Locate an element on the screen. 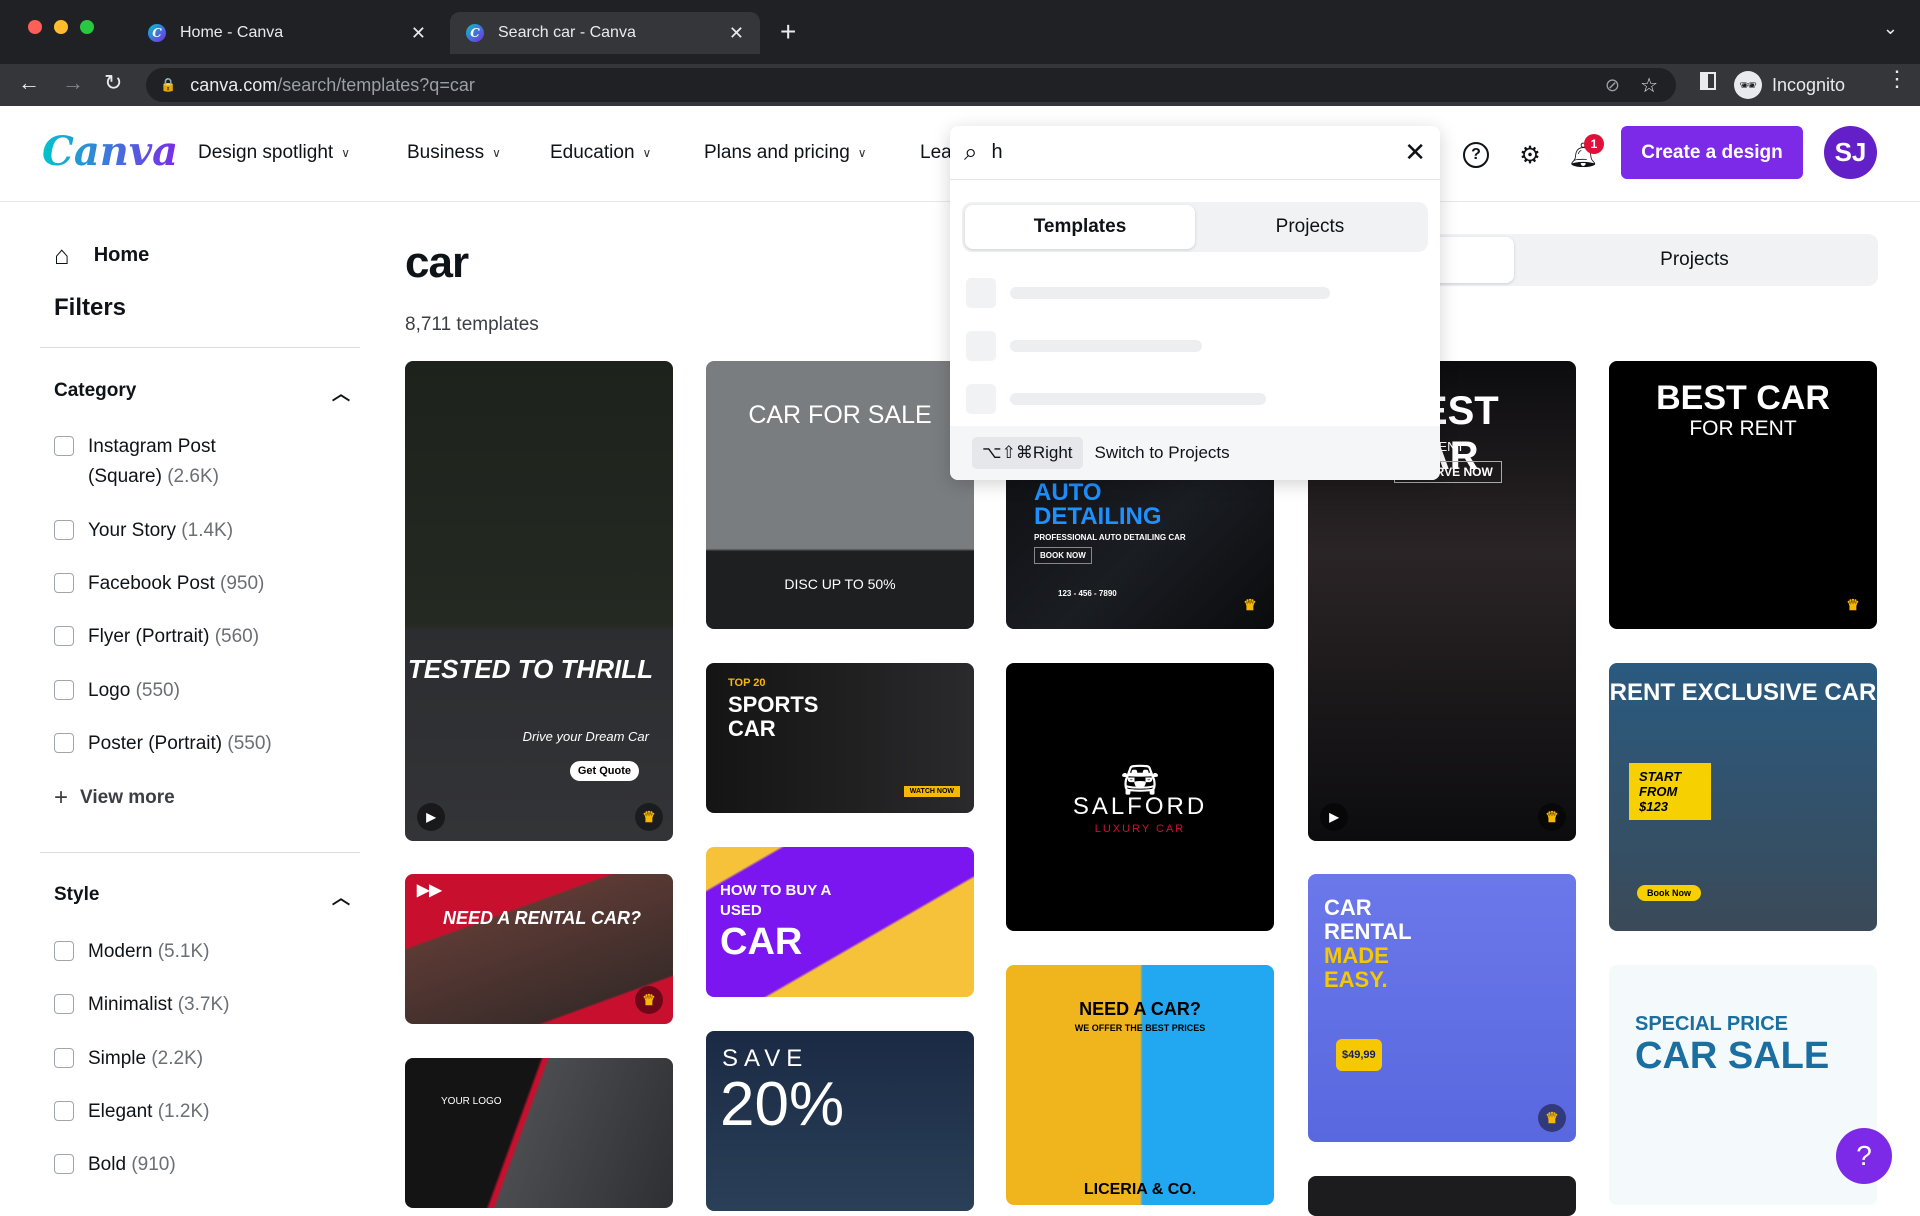 The height and width of the screenshot is (1216, 1920). filter-label: Minimalist is located at coordinates (130, 1004).